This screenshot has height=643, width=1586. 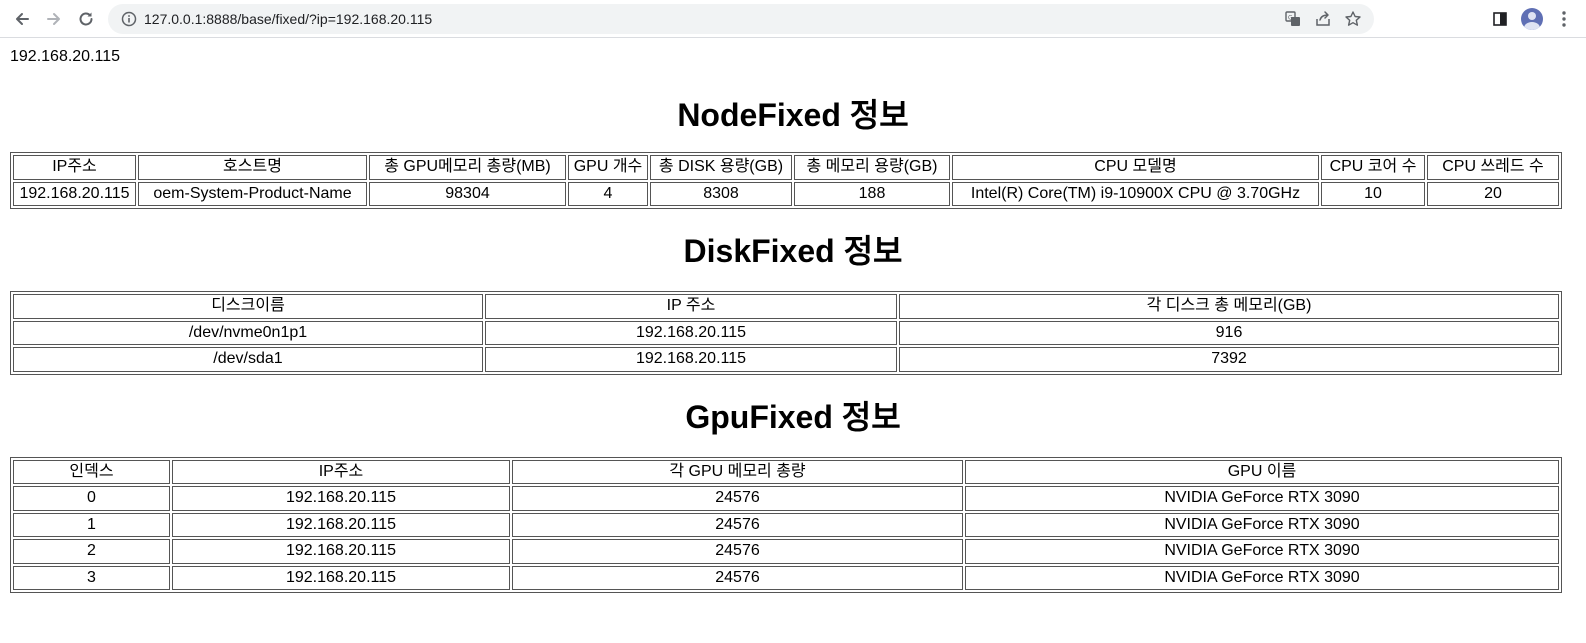 What do you see at coordinates (91, 498) in the screenshot?
I see `table-cell: 0` at bounding box center [91, 498].